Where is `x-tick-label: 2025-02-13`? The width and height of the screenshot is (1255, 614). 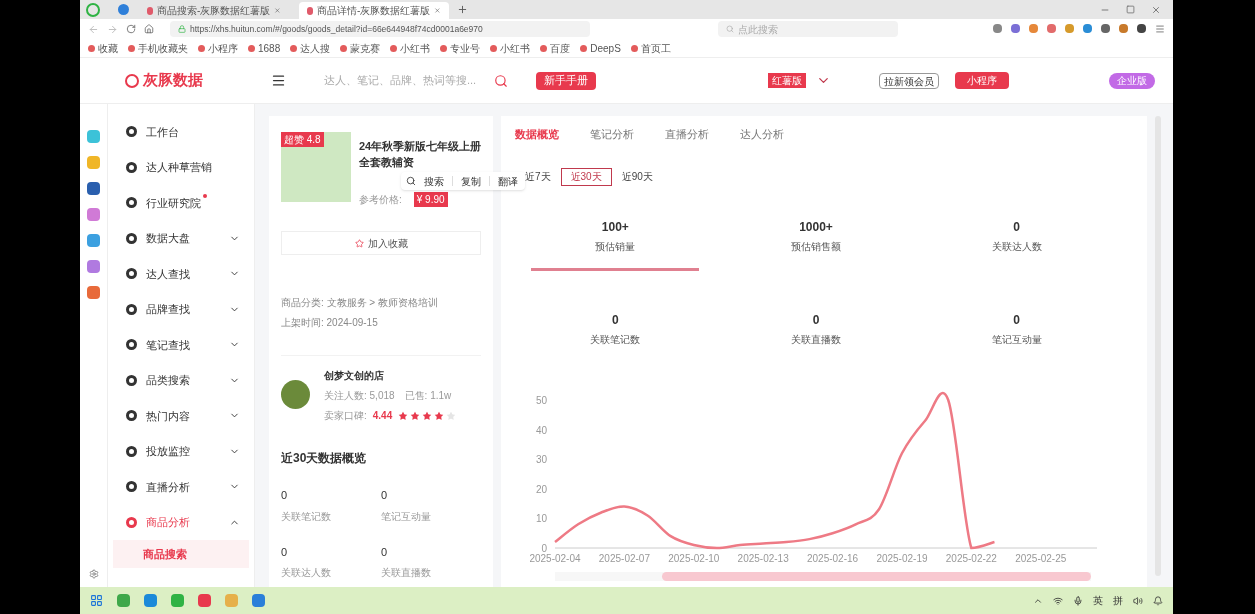
x-tick-label: 2025-02-13 is located at coordinates (763, 558).